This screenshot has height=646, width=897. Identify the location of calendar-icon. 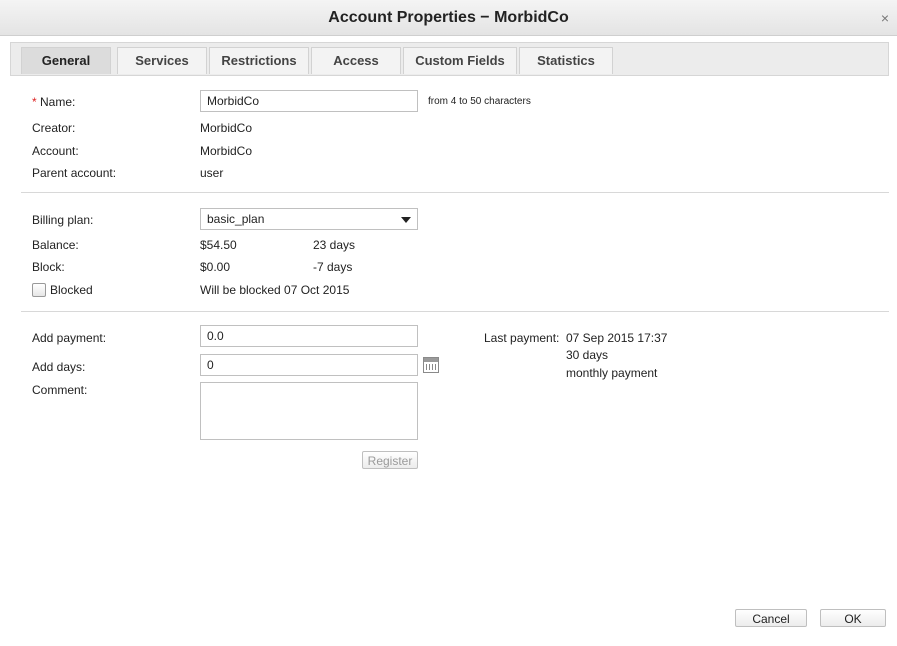
(431, 365).